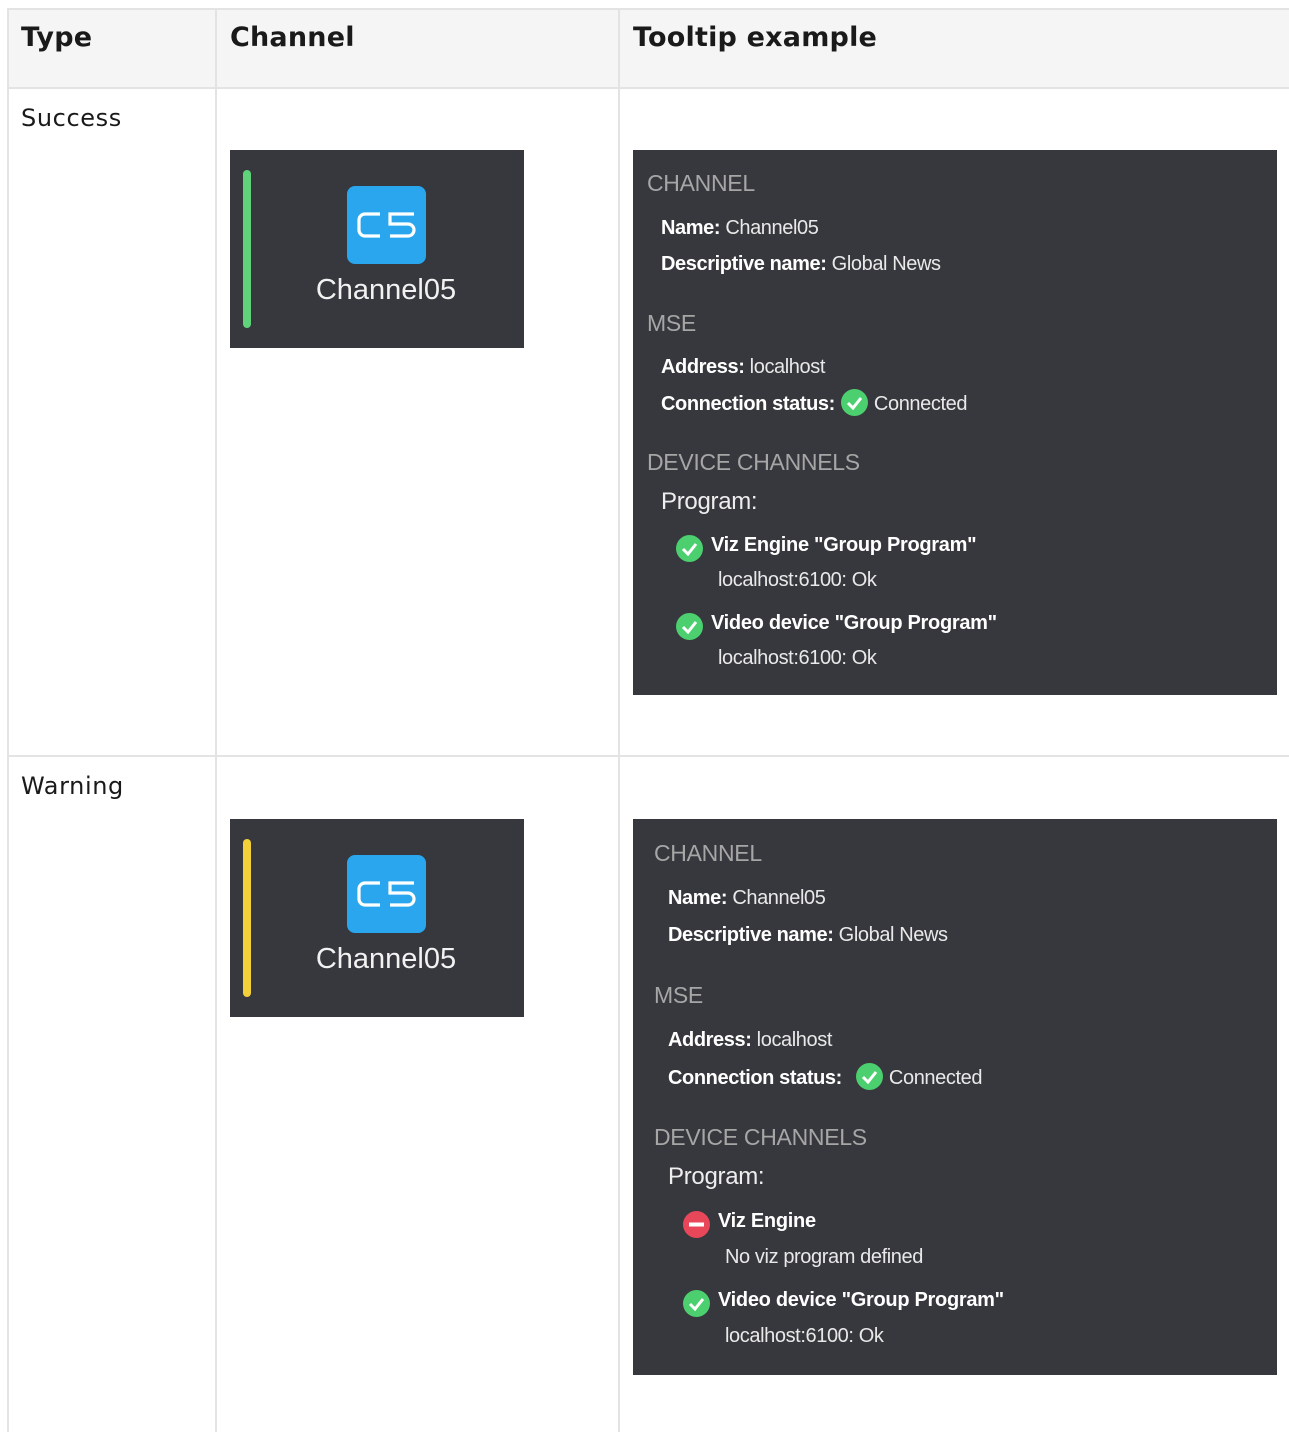 This screenshot has height=1432, width=1289. What do you see at coordinates (292, 37) in the screenshot?
I see `header-channel: Channel` at bounding box center [292, 37].